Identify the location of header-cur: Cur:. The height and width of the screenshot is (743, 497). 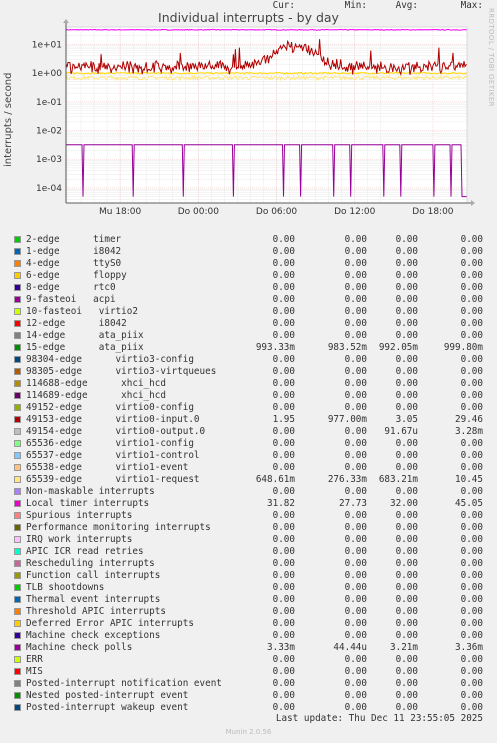
(283, 5).